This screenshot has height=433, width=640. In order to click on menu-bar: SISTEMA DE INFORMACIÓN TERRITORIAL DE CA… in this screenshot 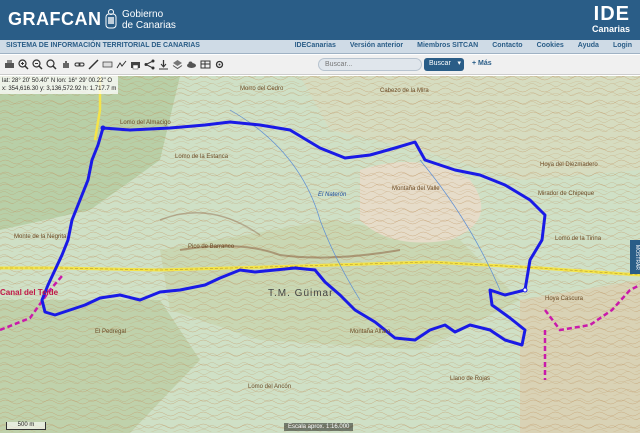, I will do `click(320, 47)`.